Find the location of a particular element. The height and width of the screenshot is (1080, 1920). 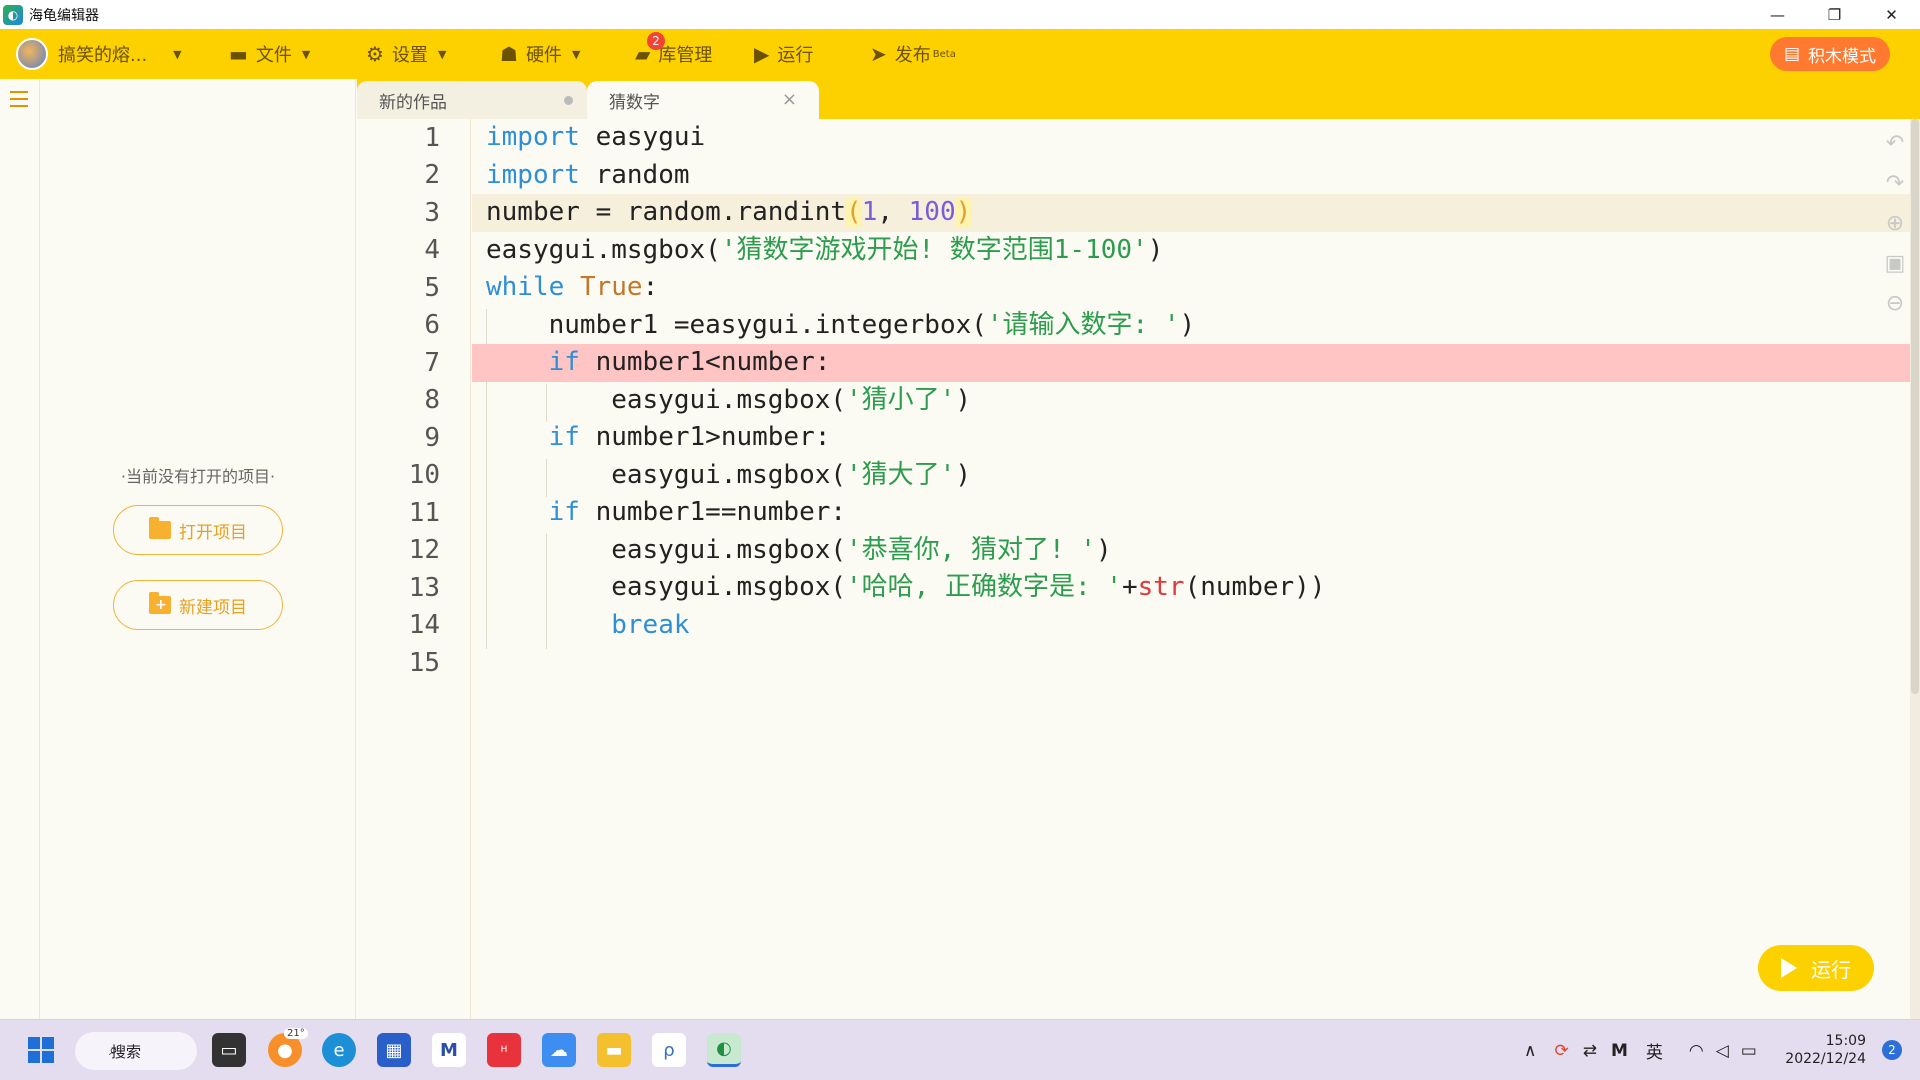

code-line: easygui.msgbox('猜大了') is located at coordinates (1192, 476).